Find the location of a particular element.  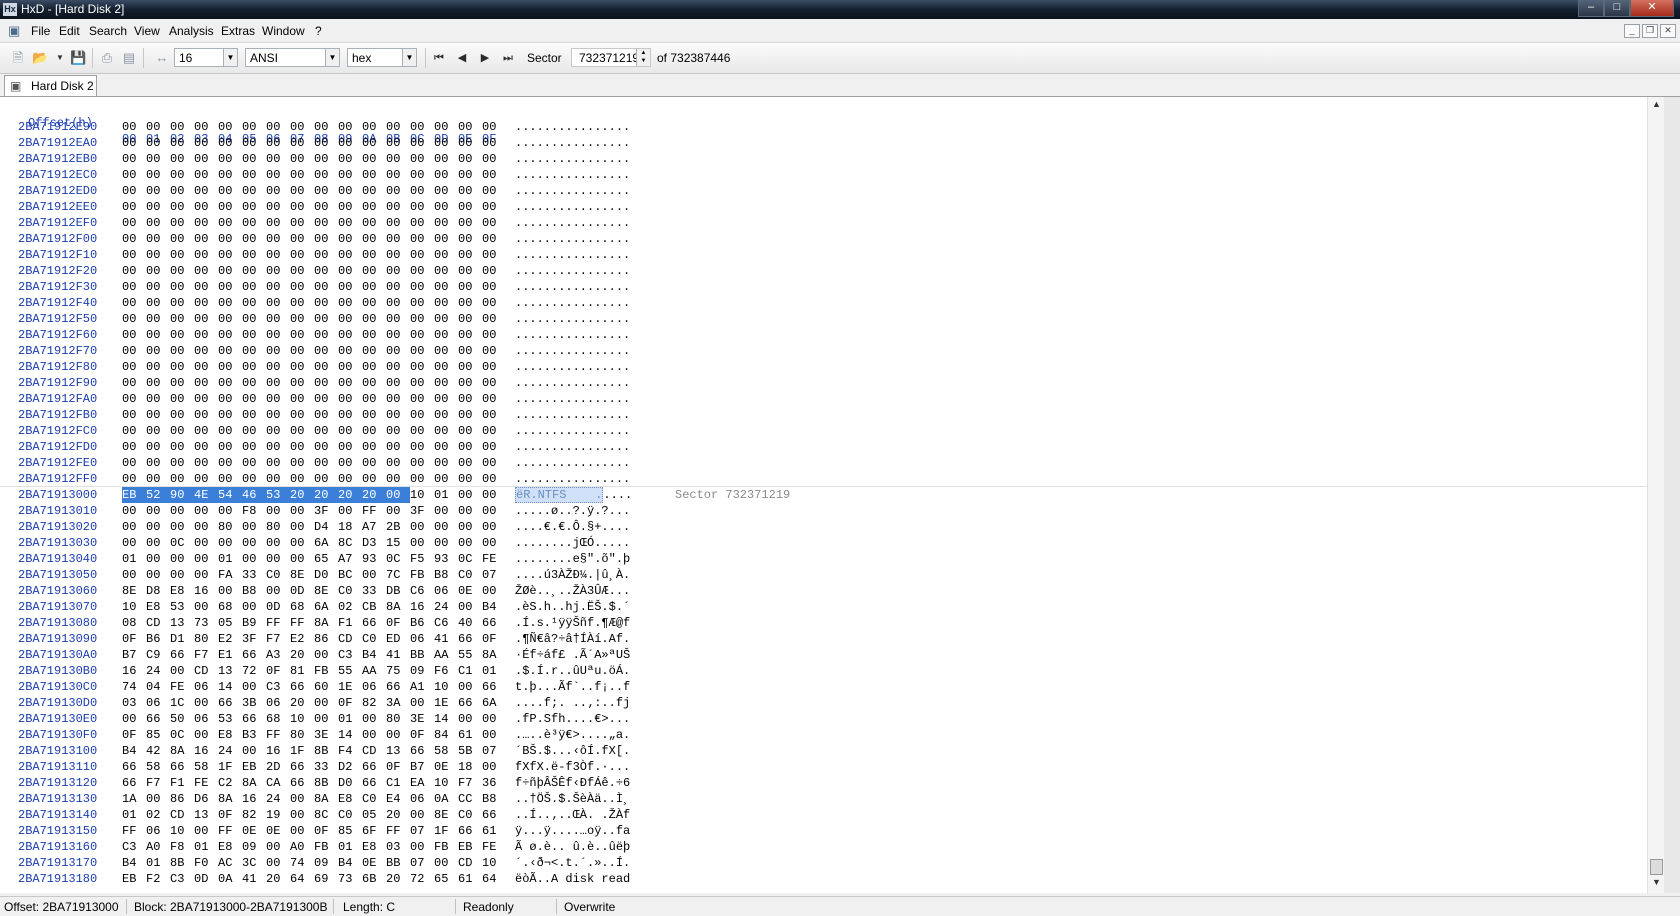

row-ascii: ........e§".õ".þ is located at coordinates (572, 559).